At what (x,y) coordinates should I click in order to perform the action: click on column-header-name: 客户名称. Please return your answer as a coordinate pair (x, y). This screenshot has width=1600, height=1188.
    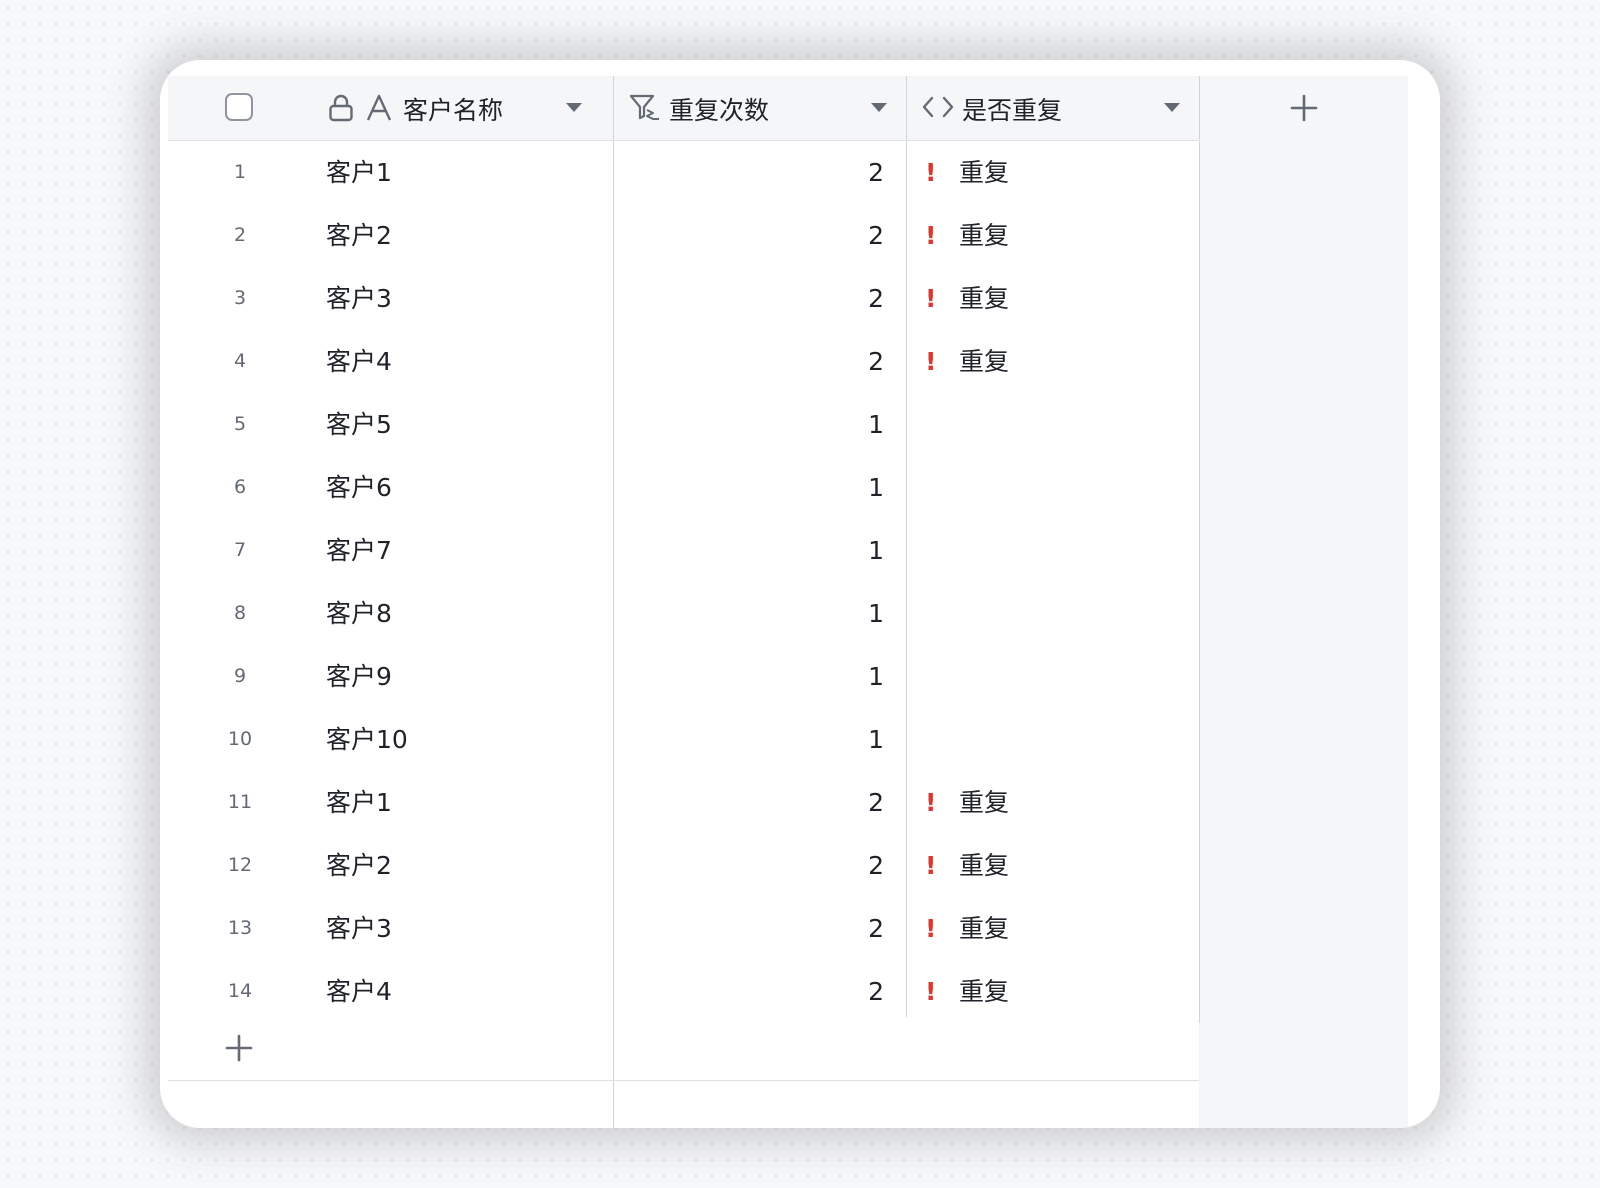
    Looking at the image, I should click on (390, 108).